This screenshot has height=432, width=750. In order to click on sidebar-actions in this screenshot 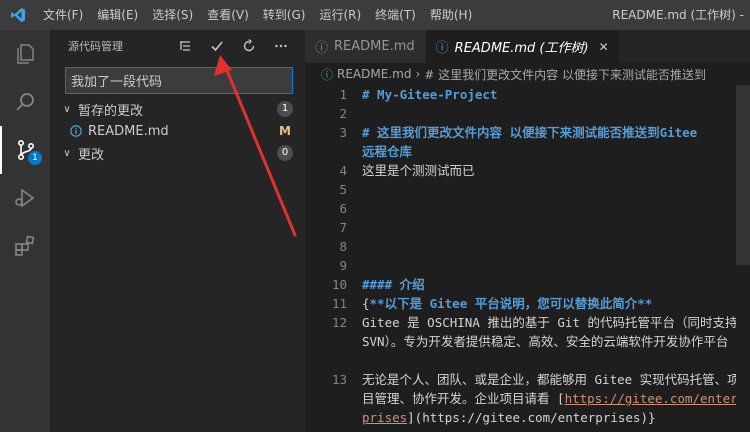, I will do `click(233, 46)`.